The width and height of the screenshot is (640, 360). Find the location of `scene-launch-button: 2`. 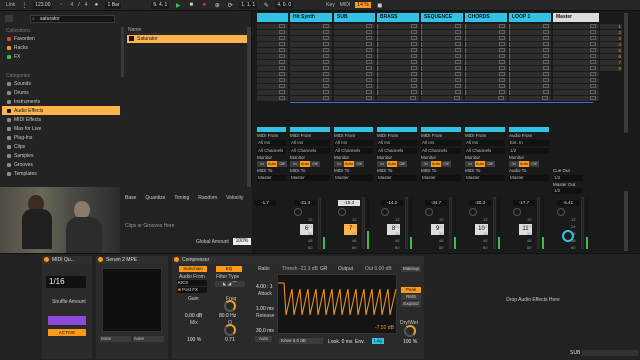

scene-launch-button: 2 is located at coordinates (611, 32).